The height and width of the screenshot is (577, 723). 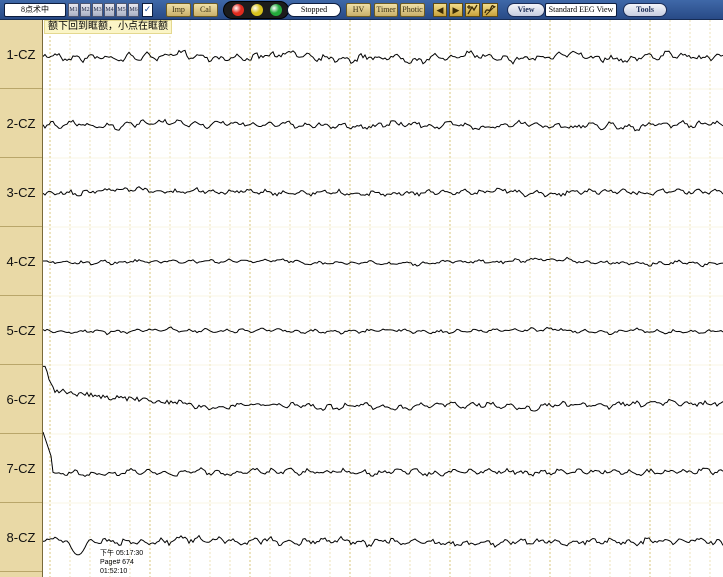 What do you see at coordinates (358, 10) in the screenshot?
I see `hyperventilation-button: HV` at bounding box center [358, 10].